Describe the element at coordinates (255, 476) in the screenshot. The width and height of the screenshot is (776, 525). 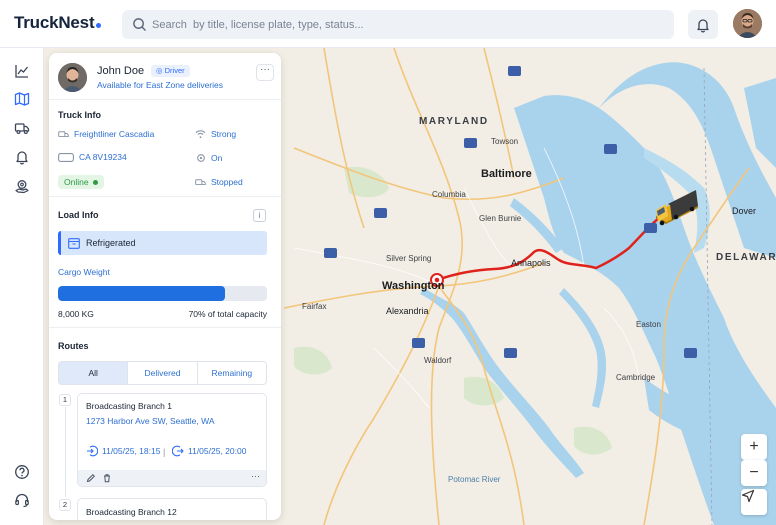
I see `stop-more-button: ···` at that location.